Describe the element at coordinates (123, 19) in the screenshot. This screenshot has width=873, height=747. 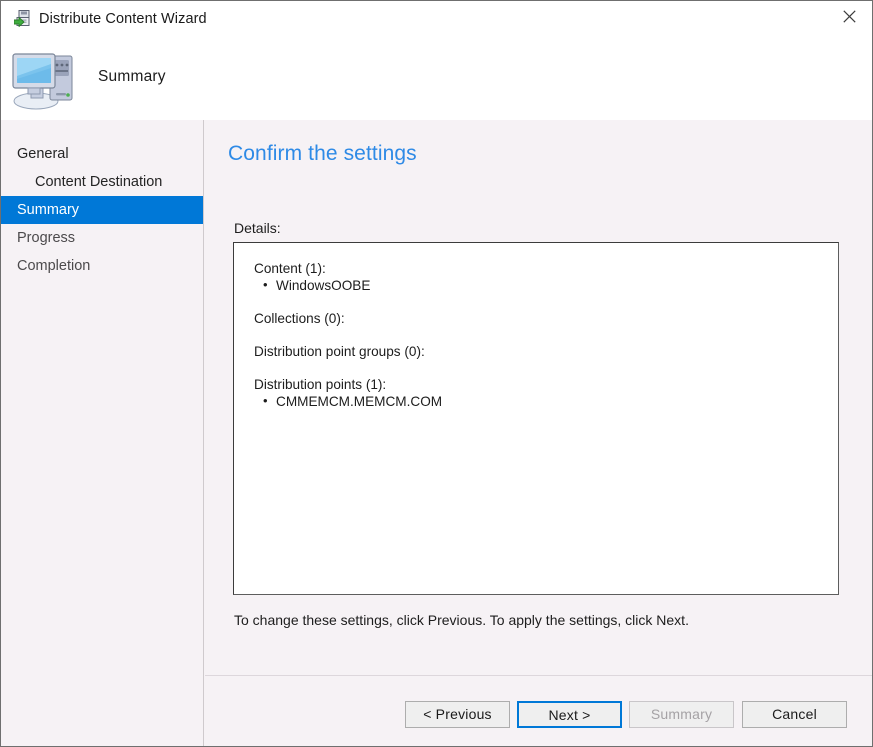
I see `window-title: Distribute Content Wizard` at that location.